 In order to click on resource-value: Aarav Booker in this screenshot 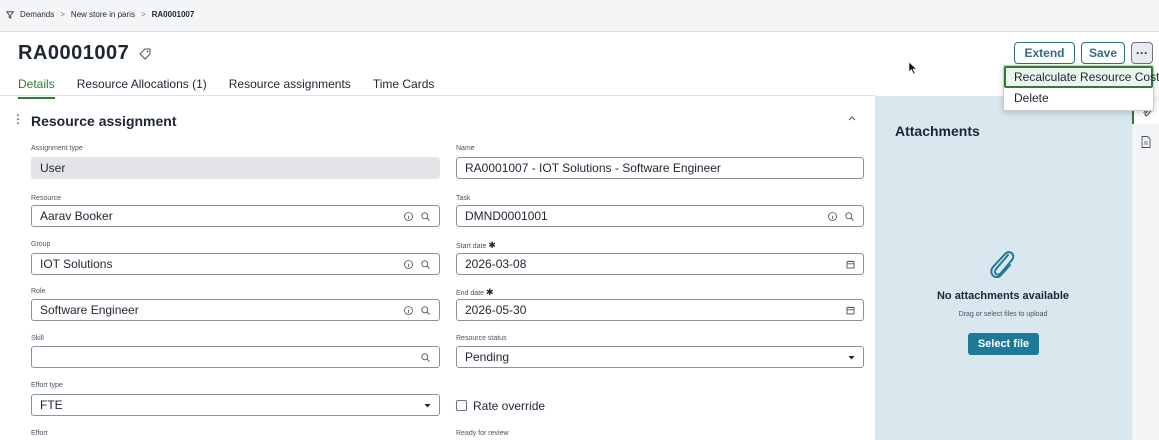, I will do `click(76, 216)`.